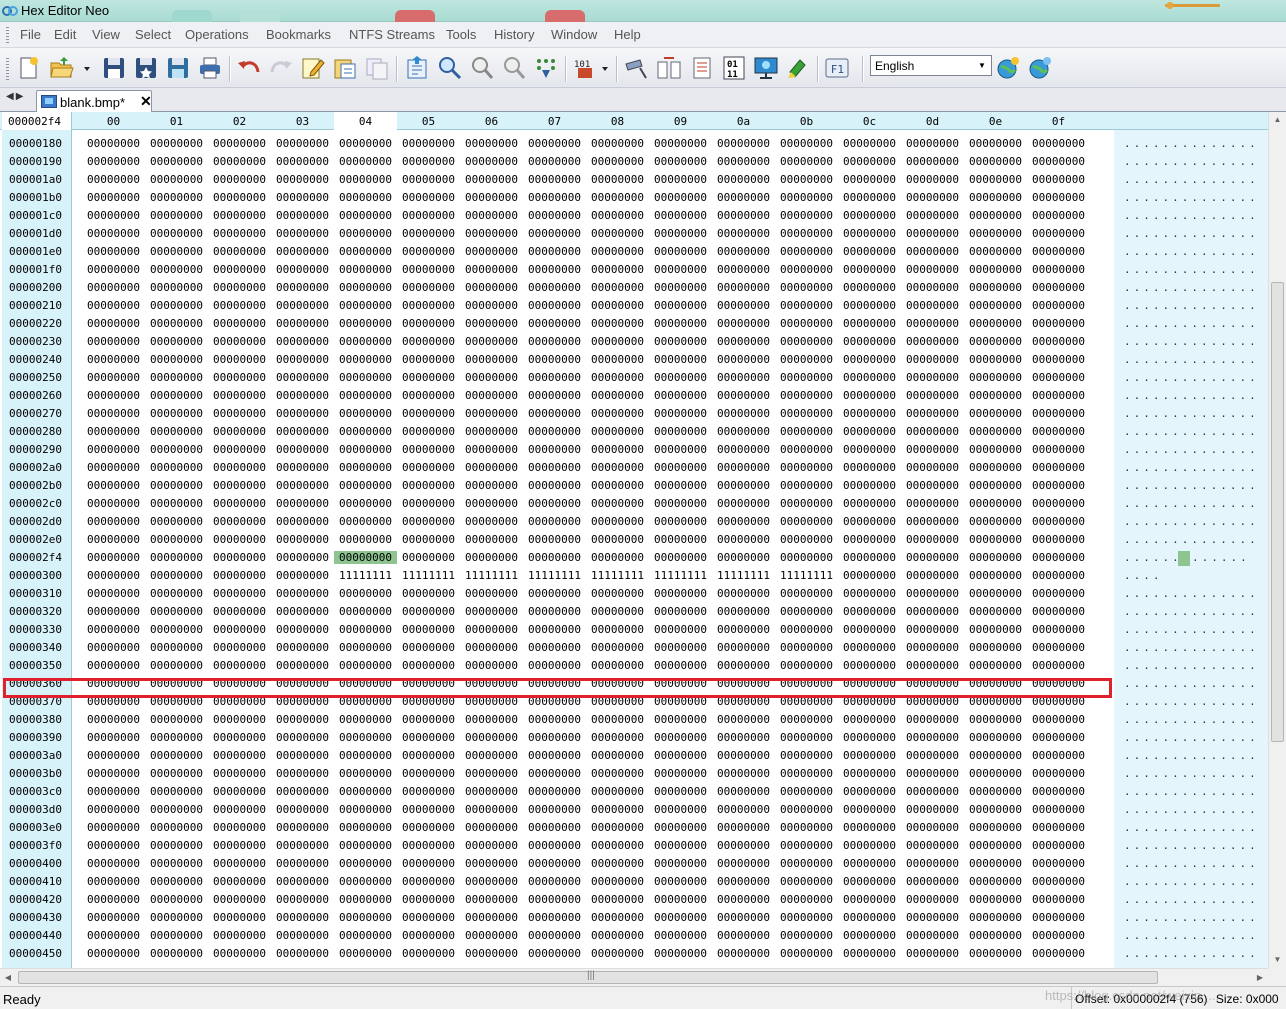 This screenshot has height=1009, width=1286. What do you see at coordinates (30, 34) in the screenshot?
I see `menu-file: File` at bounding box center [30, 34].